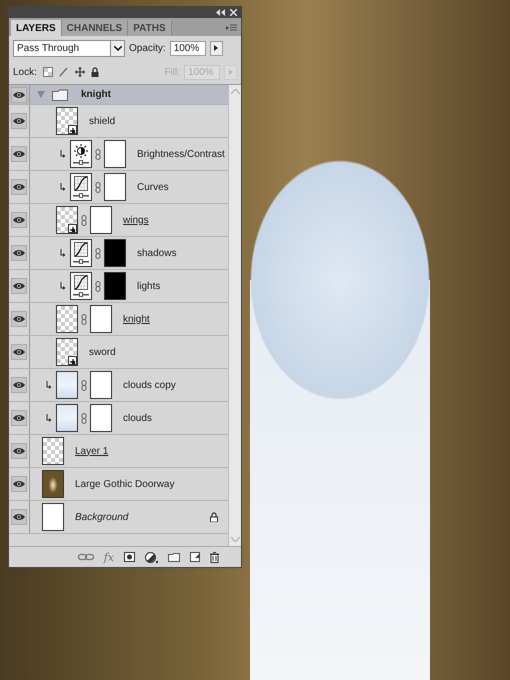 This screenshot has height=680, width=510. Describe the element at coordinates (118, 253) in the screenshot. I see `layer-row: shadows` at that location.